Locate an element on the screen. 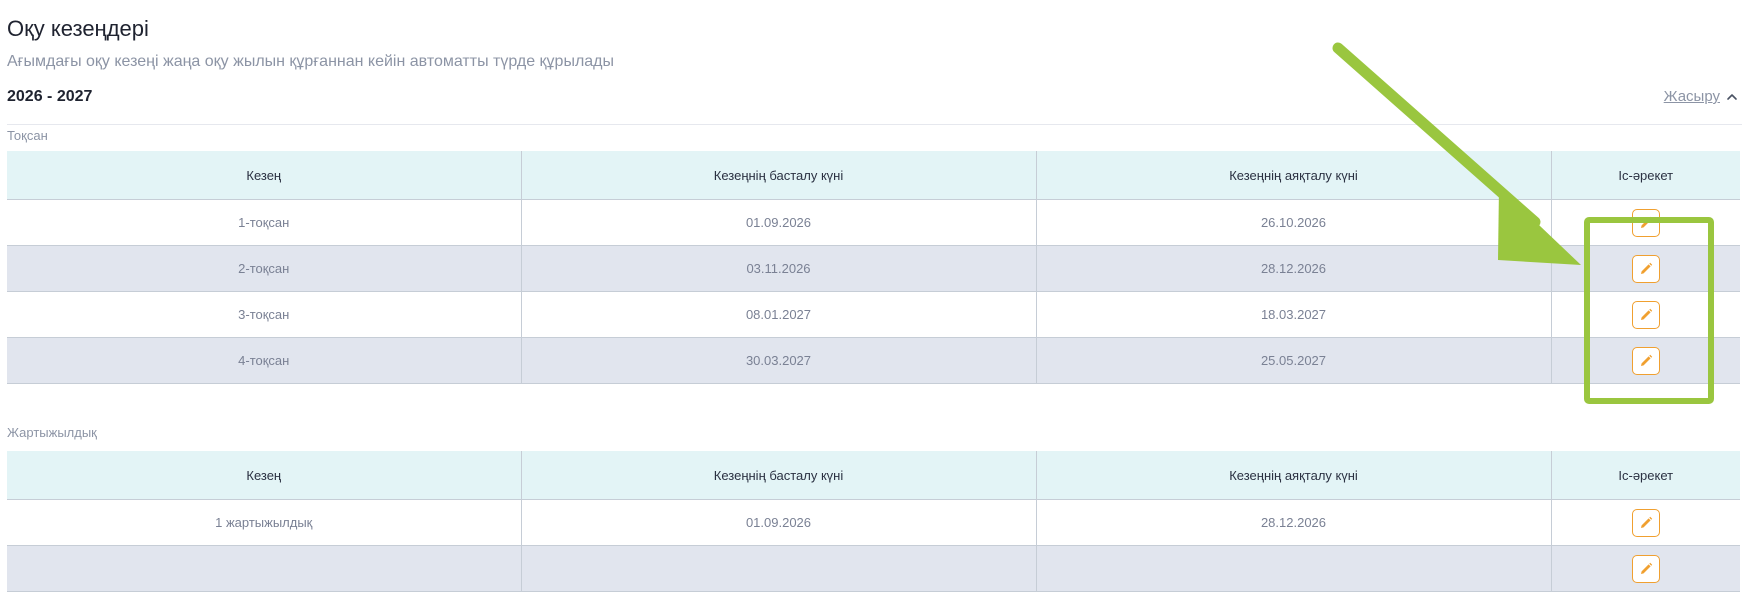 The height and width of the screenshot is (592, 1755). end-date-cell is located at coordinates (1294, 568).